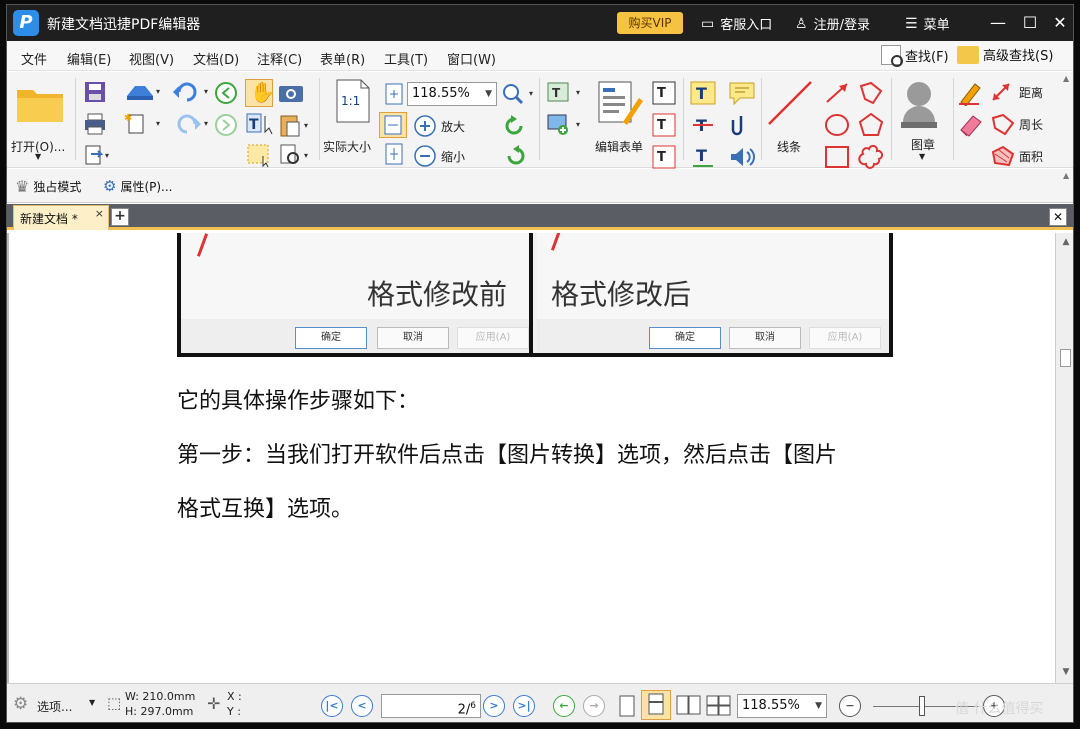  I want to click on ellipse-icon, so click(838, 125).